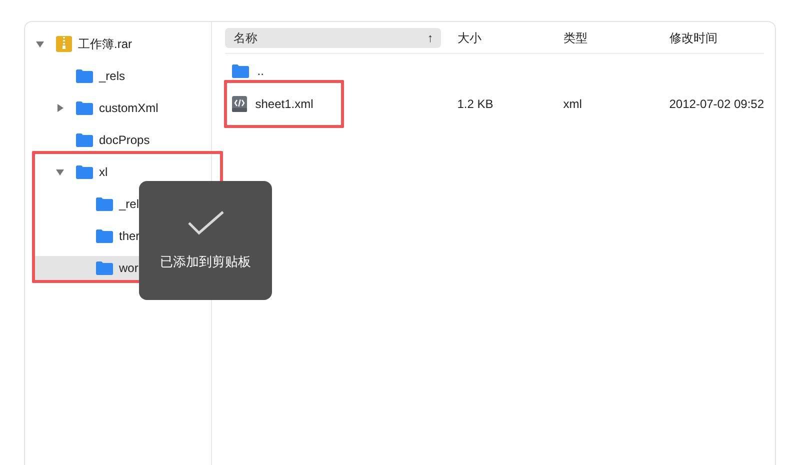 The image size is (800, 465). I want to click on tree-item: xl, so click(123, 172).